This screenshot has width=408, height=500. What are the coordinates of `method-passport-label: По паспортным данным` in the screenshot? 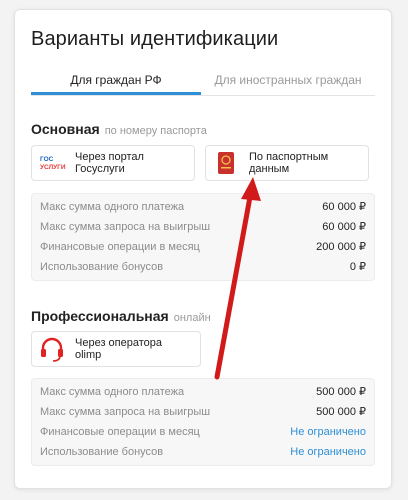 It's located at (289, 163).